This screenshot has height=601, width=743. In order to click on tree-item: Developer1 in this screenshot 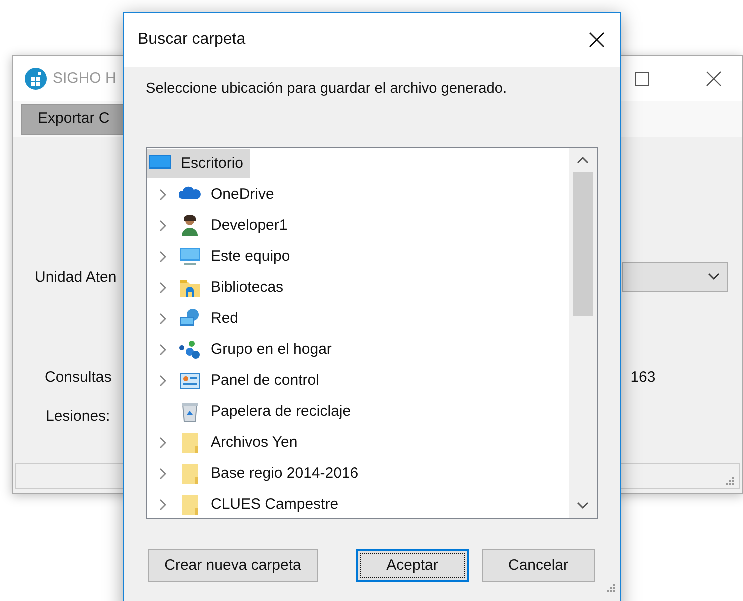, I will do `click(225, 225)`.